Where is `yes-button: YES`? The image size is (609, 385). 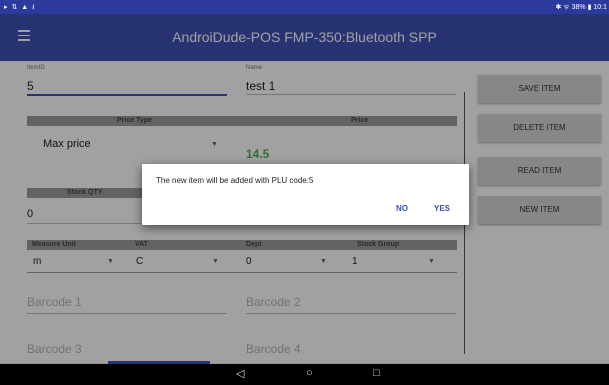
yes-button: YES is located at coordinates (442, 208).